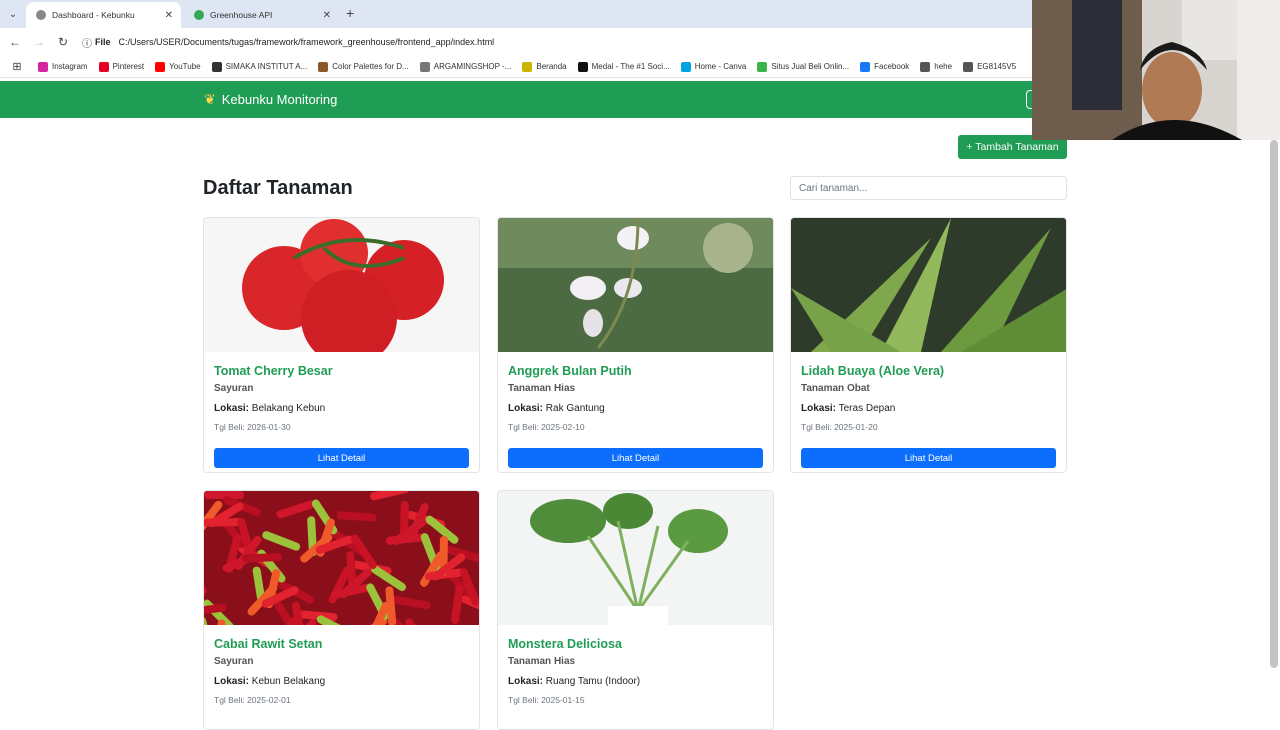 The width and height of the screenshot is (1280, 730). Describe the element at coordinates (835, 388) in the screenshot. I see `plant-category: Tanaman Obat` at that location.